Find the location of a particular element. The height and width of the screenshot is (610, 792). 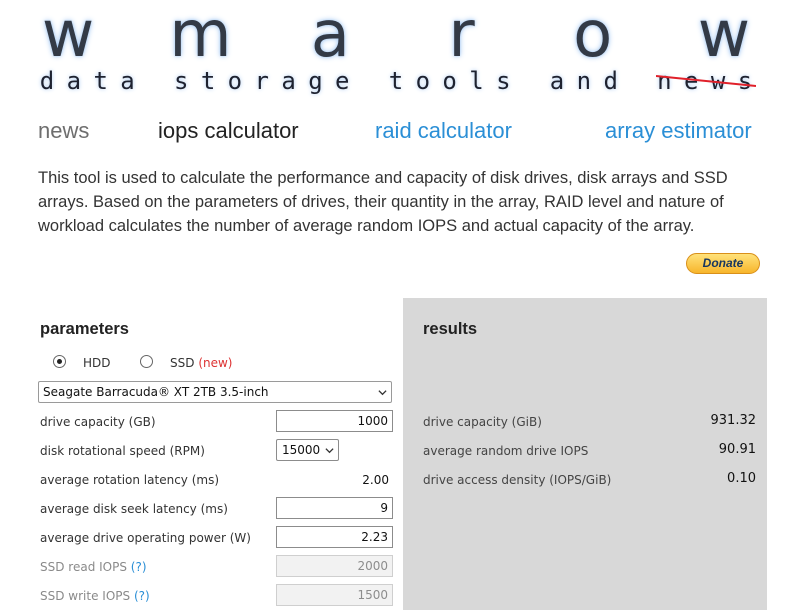

nav-news: news is located at coordinates (63, 131).